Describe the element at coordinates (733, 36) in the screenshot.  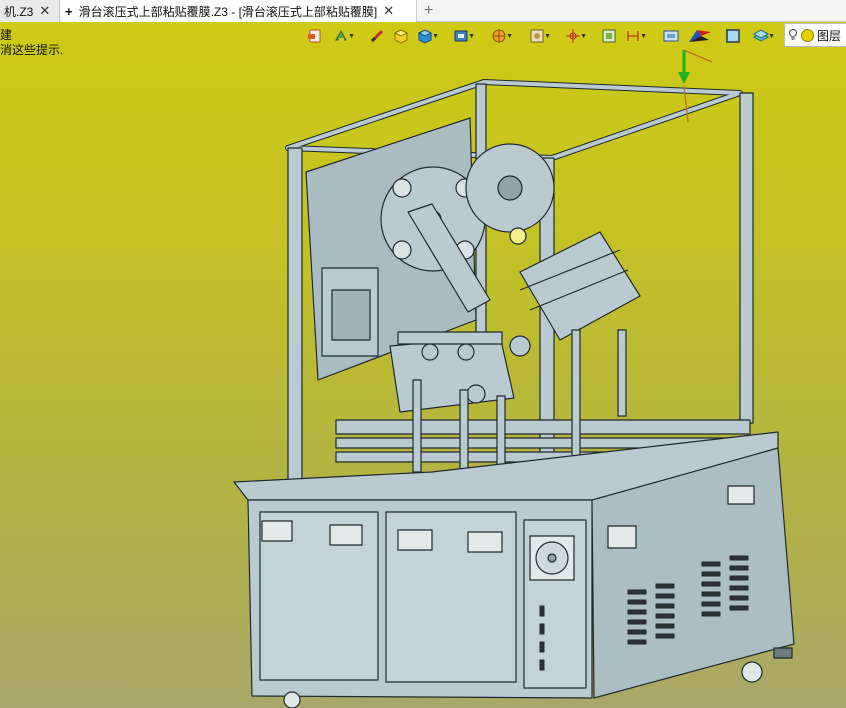
I see `square-icon` at that location.